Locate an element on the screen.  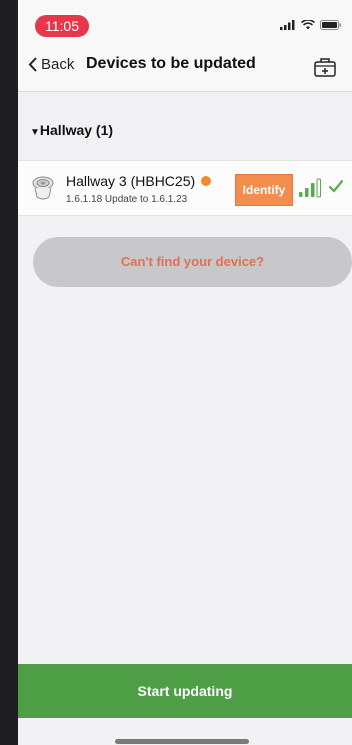
navigation-bar: Back Devices to be updated is located at coordinates (185, 66).